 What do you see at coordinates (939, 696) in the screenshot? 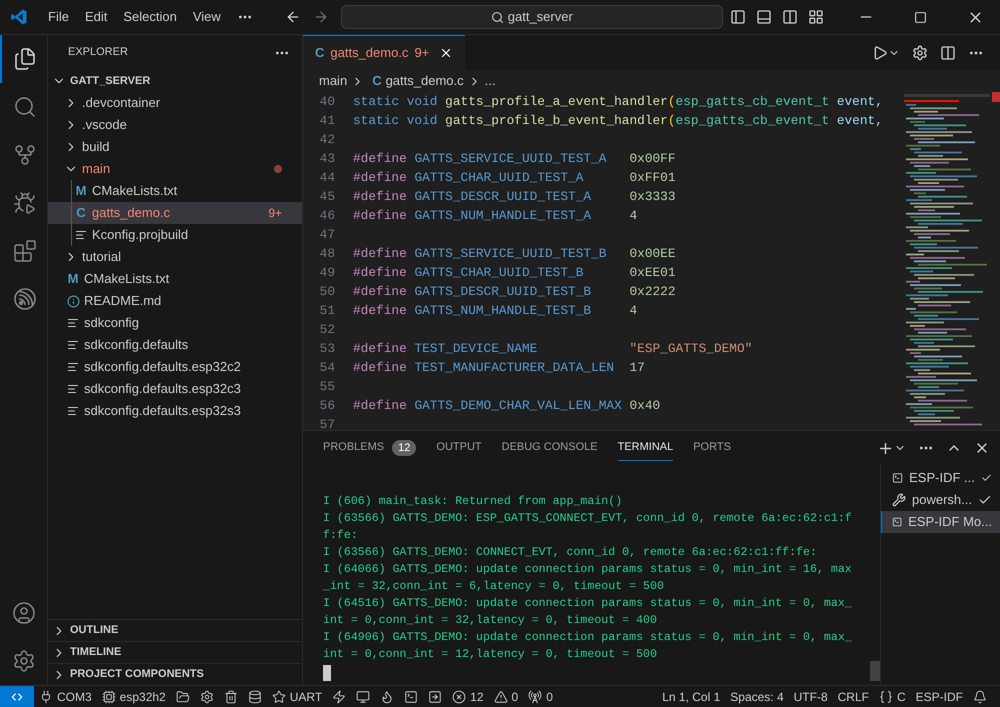
I see `status-item: ESP-IDF` at bounding box center [939, 696].